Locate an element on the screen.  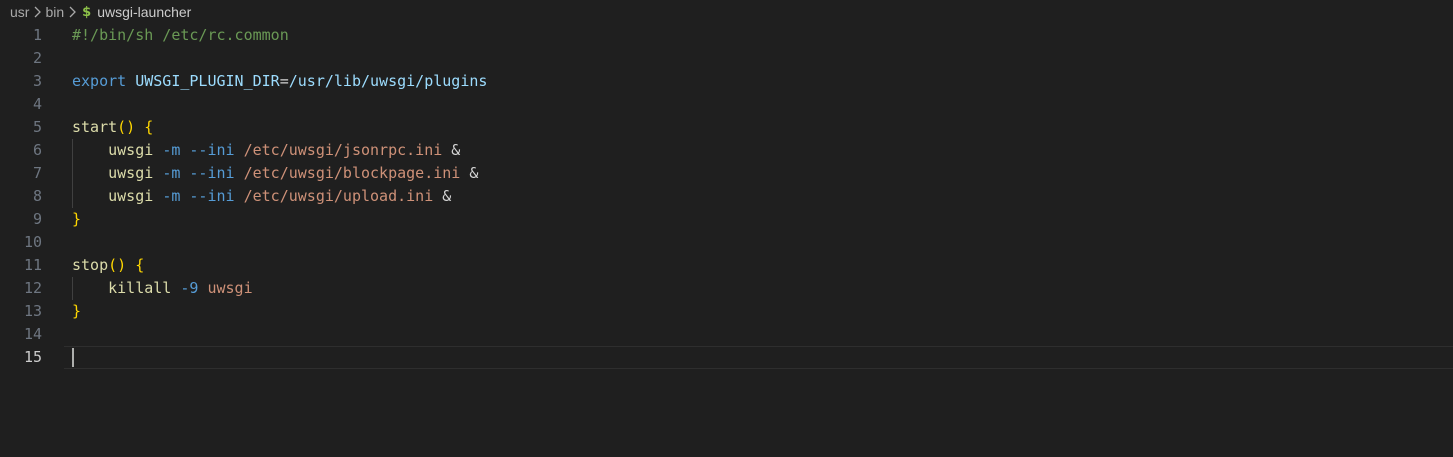
code-line: 15 is located at coordinates (726, 357).